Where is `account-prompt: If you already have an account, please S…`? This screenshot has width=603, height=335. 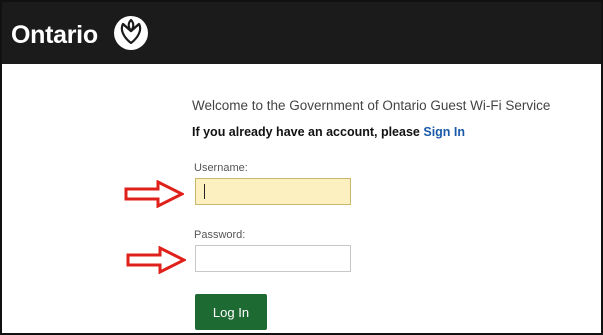 account-prompt: If you already have an account, please S… is located at coordinates (328, 132).